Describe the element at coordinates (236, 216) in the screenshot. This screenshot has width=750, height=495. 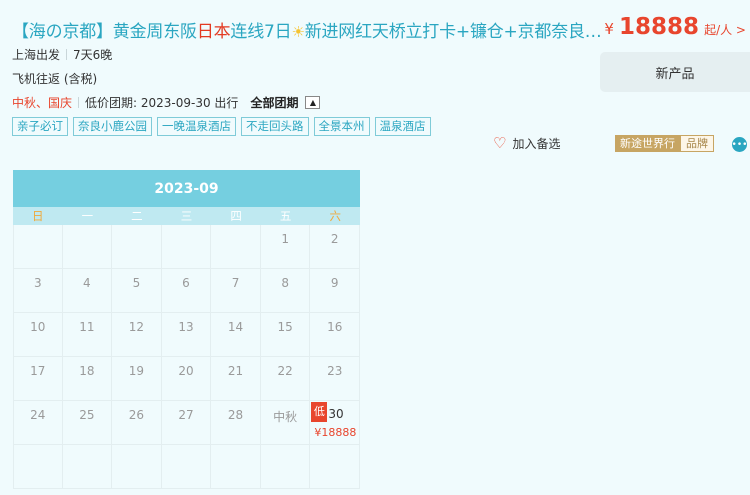
I see `weekday-label: 四` at that location.